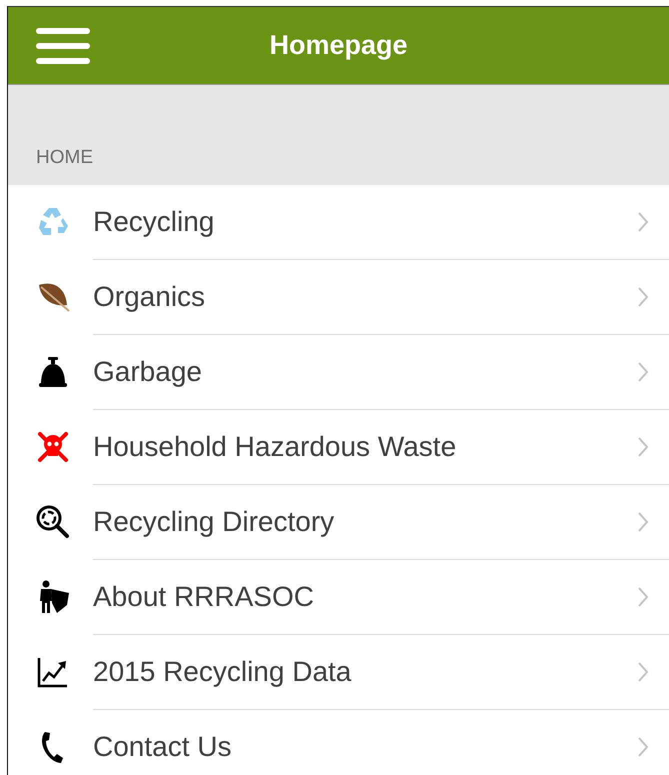 This screenshot has height=775, width=669. What do you see at coordinates (222, 672) in the screenshot?
I see `menu-item-label: 2015 Recycling Data` at bounding box center [222, 672].